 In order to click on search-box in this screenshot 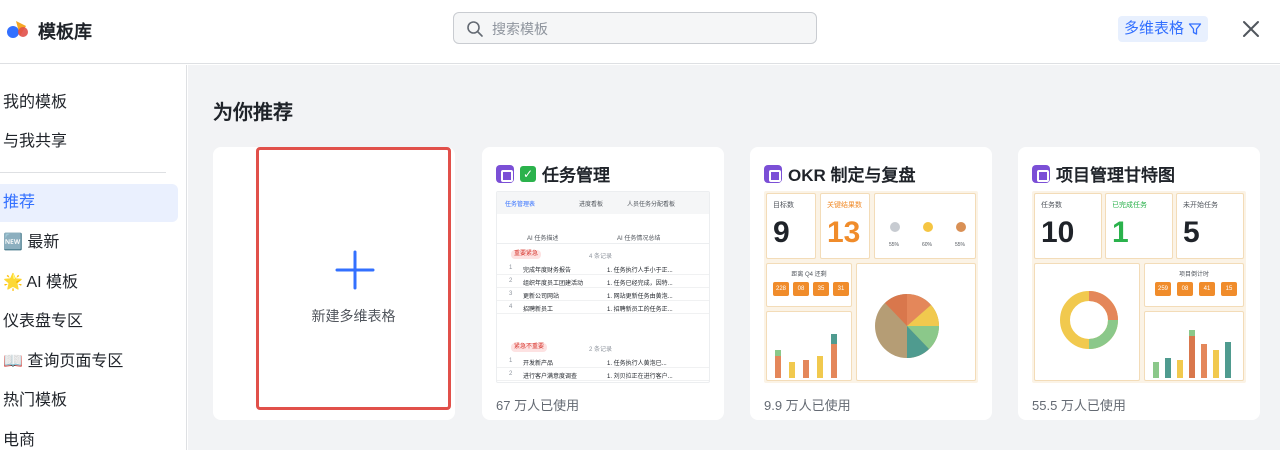, I will do `click(635, 28)`.